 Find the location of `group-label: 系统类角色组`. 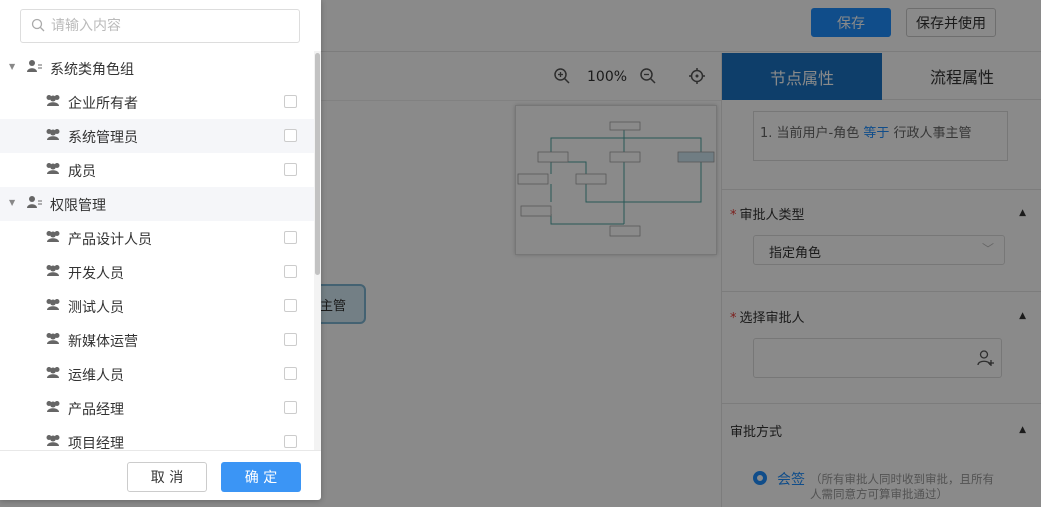

group-label: 系统类角色组 is located at coordinates (92, 70).